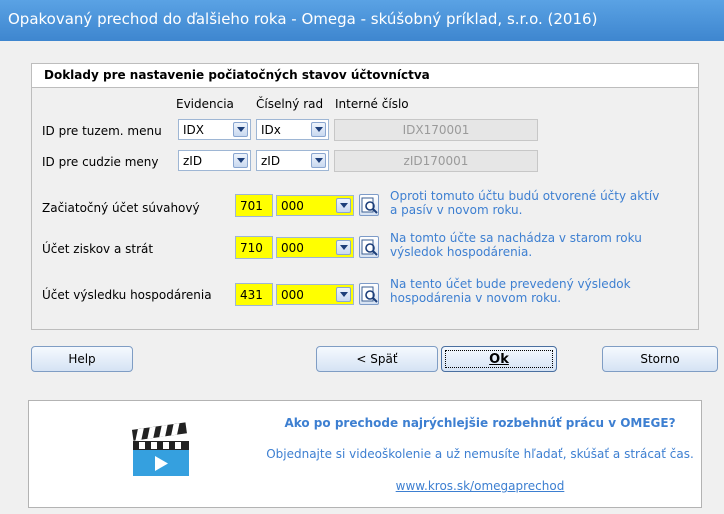  I want to click on account-synt-value: 710, so click(251, 248).